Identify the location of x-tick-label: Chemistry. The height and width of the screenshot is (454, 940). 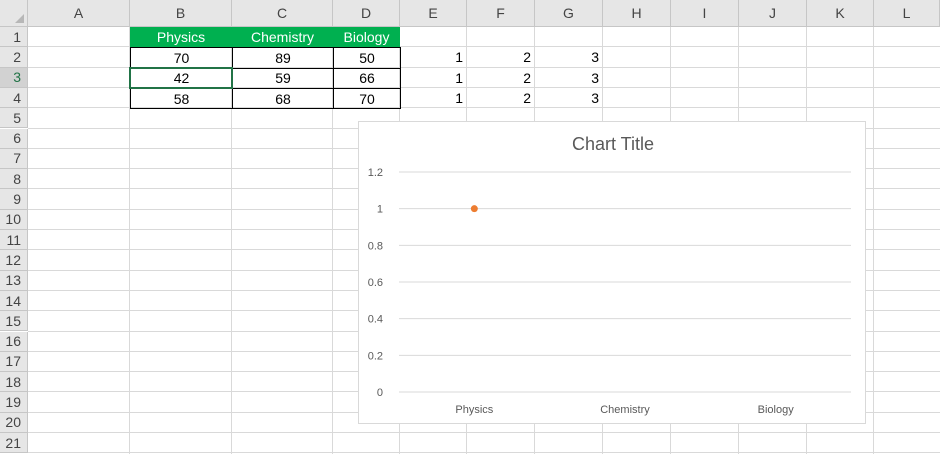
(625, 410).